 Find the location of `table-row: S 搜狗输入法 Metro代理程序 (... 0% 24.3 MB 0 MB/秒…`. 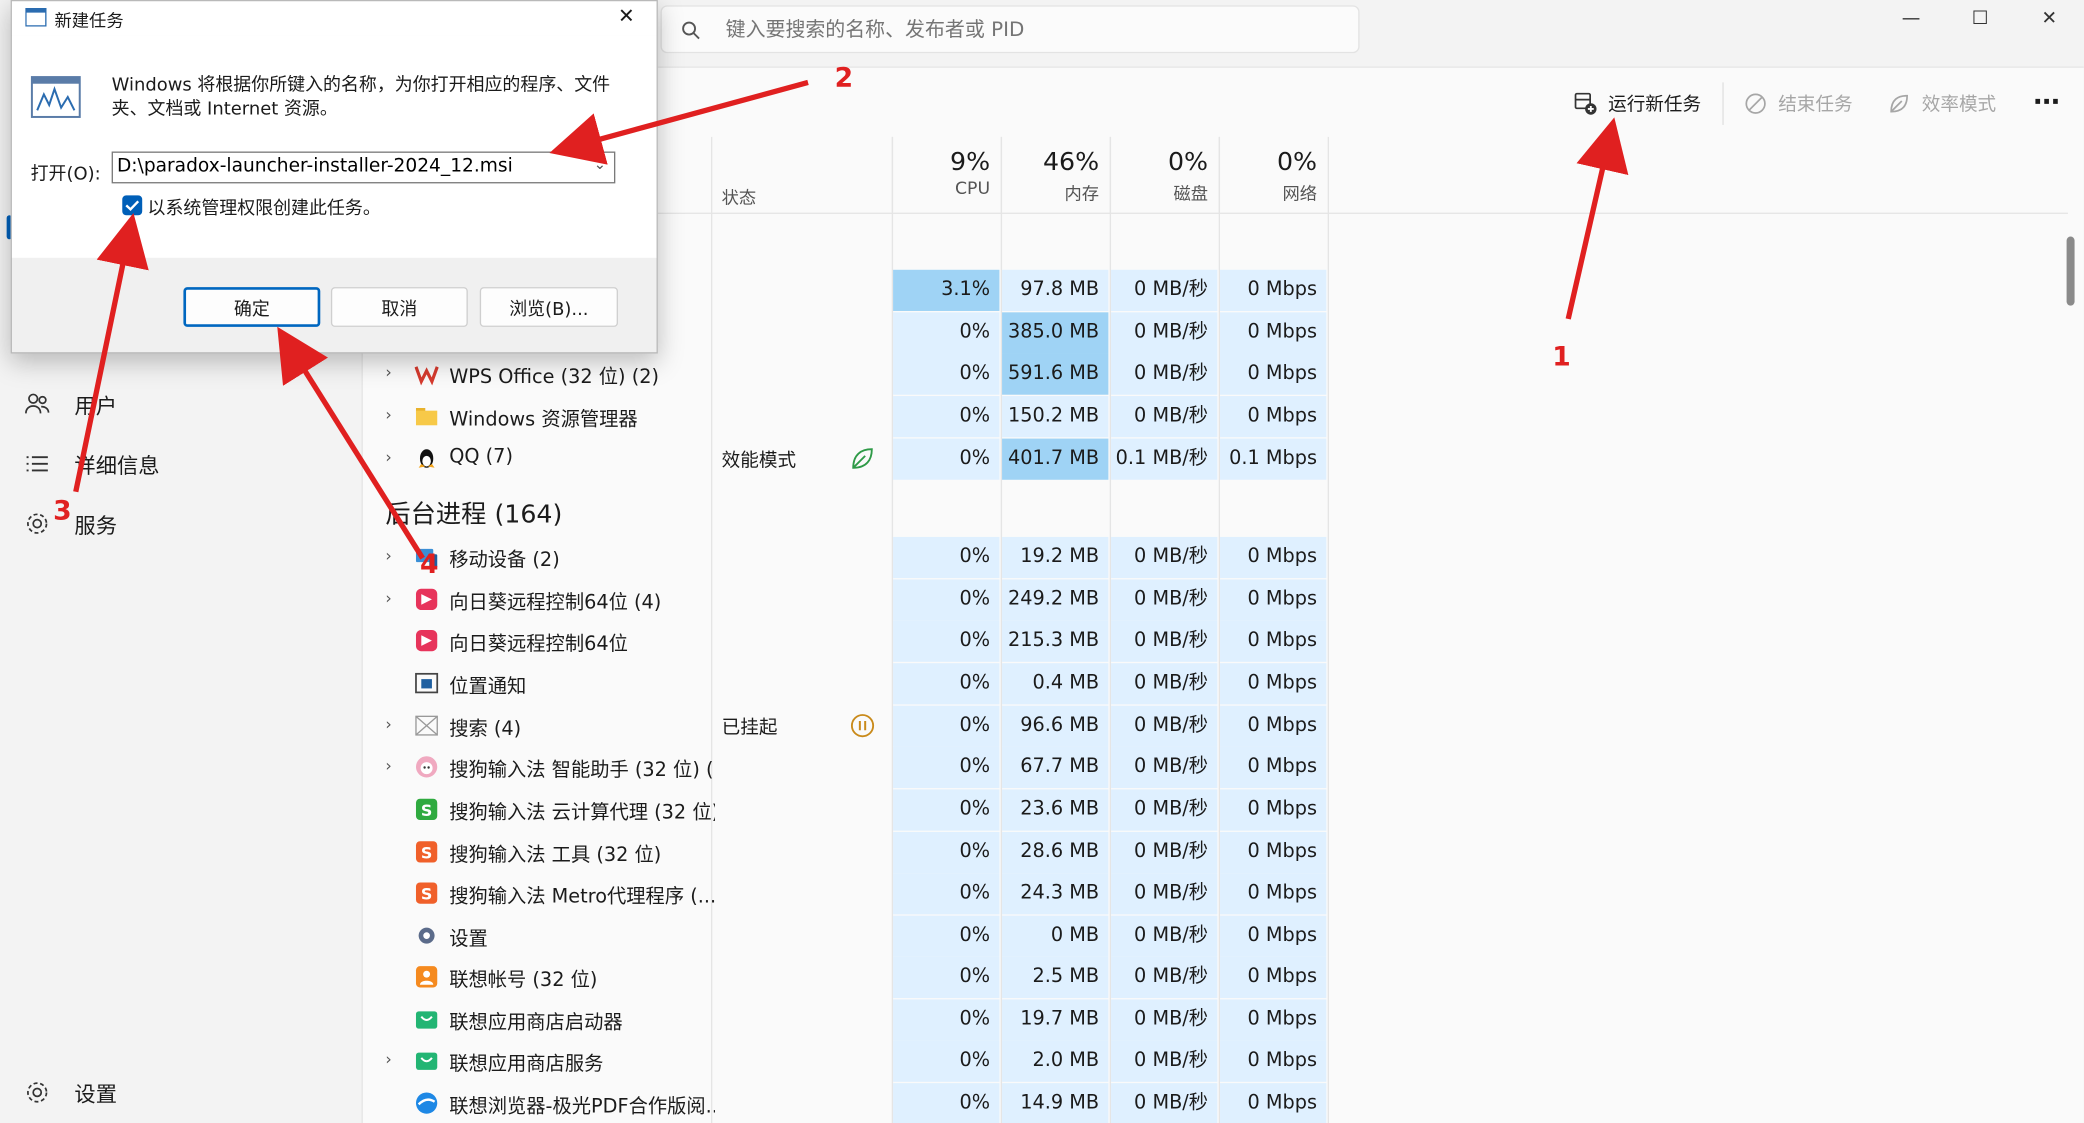

table-row: S 搜狗输入法 Metro代理程序 (... 0% 24.3 MB 0 MB/秒… is located at coordinates (846, 894).